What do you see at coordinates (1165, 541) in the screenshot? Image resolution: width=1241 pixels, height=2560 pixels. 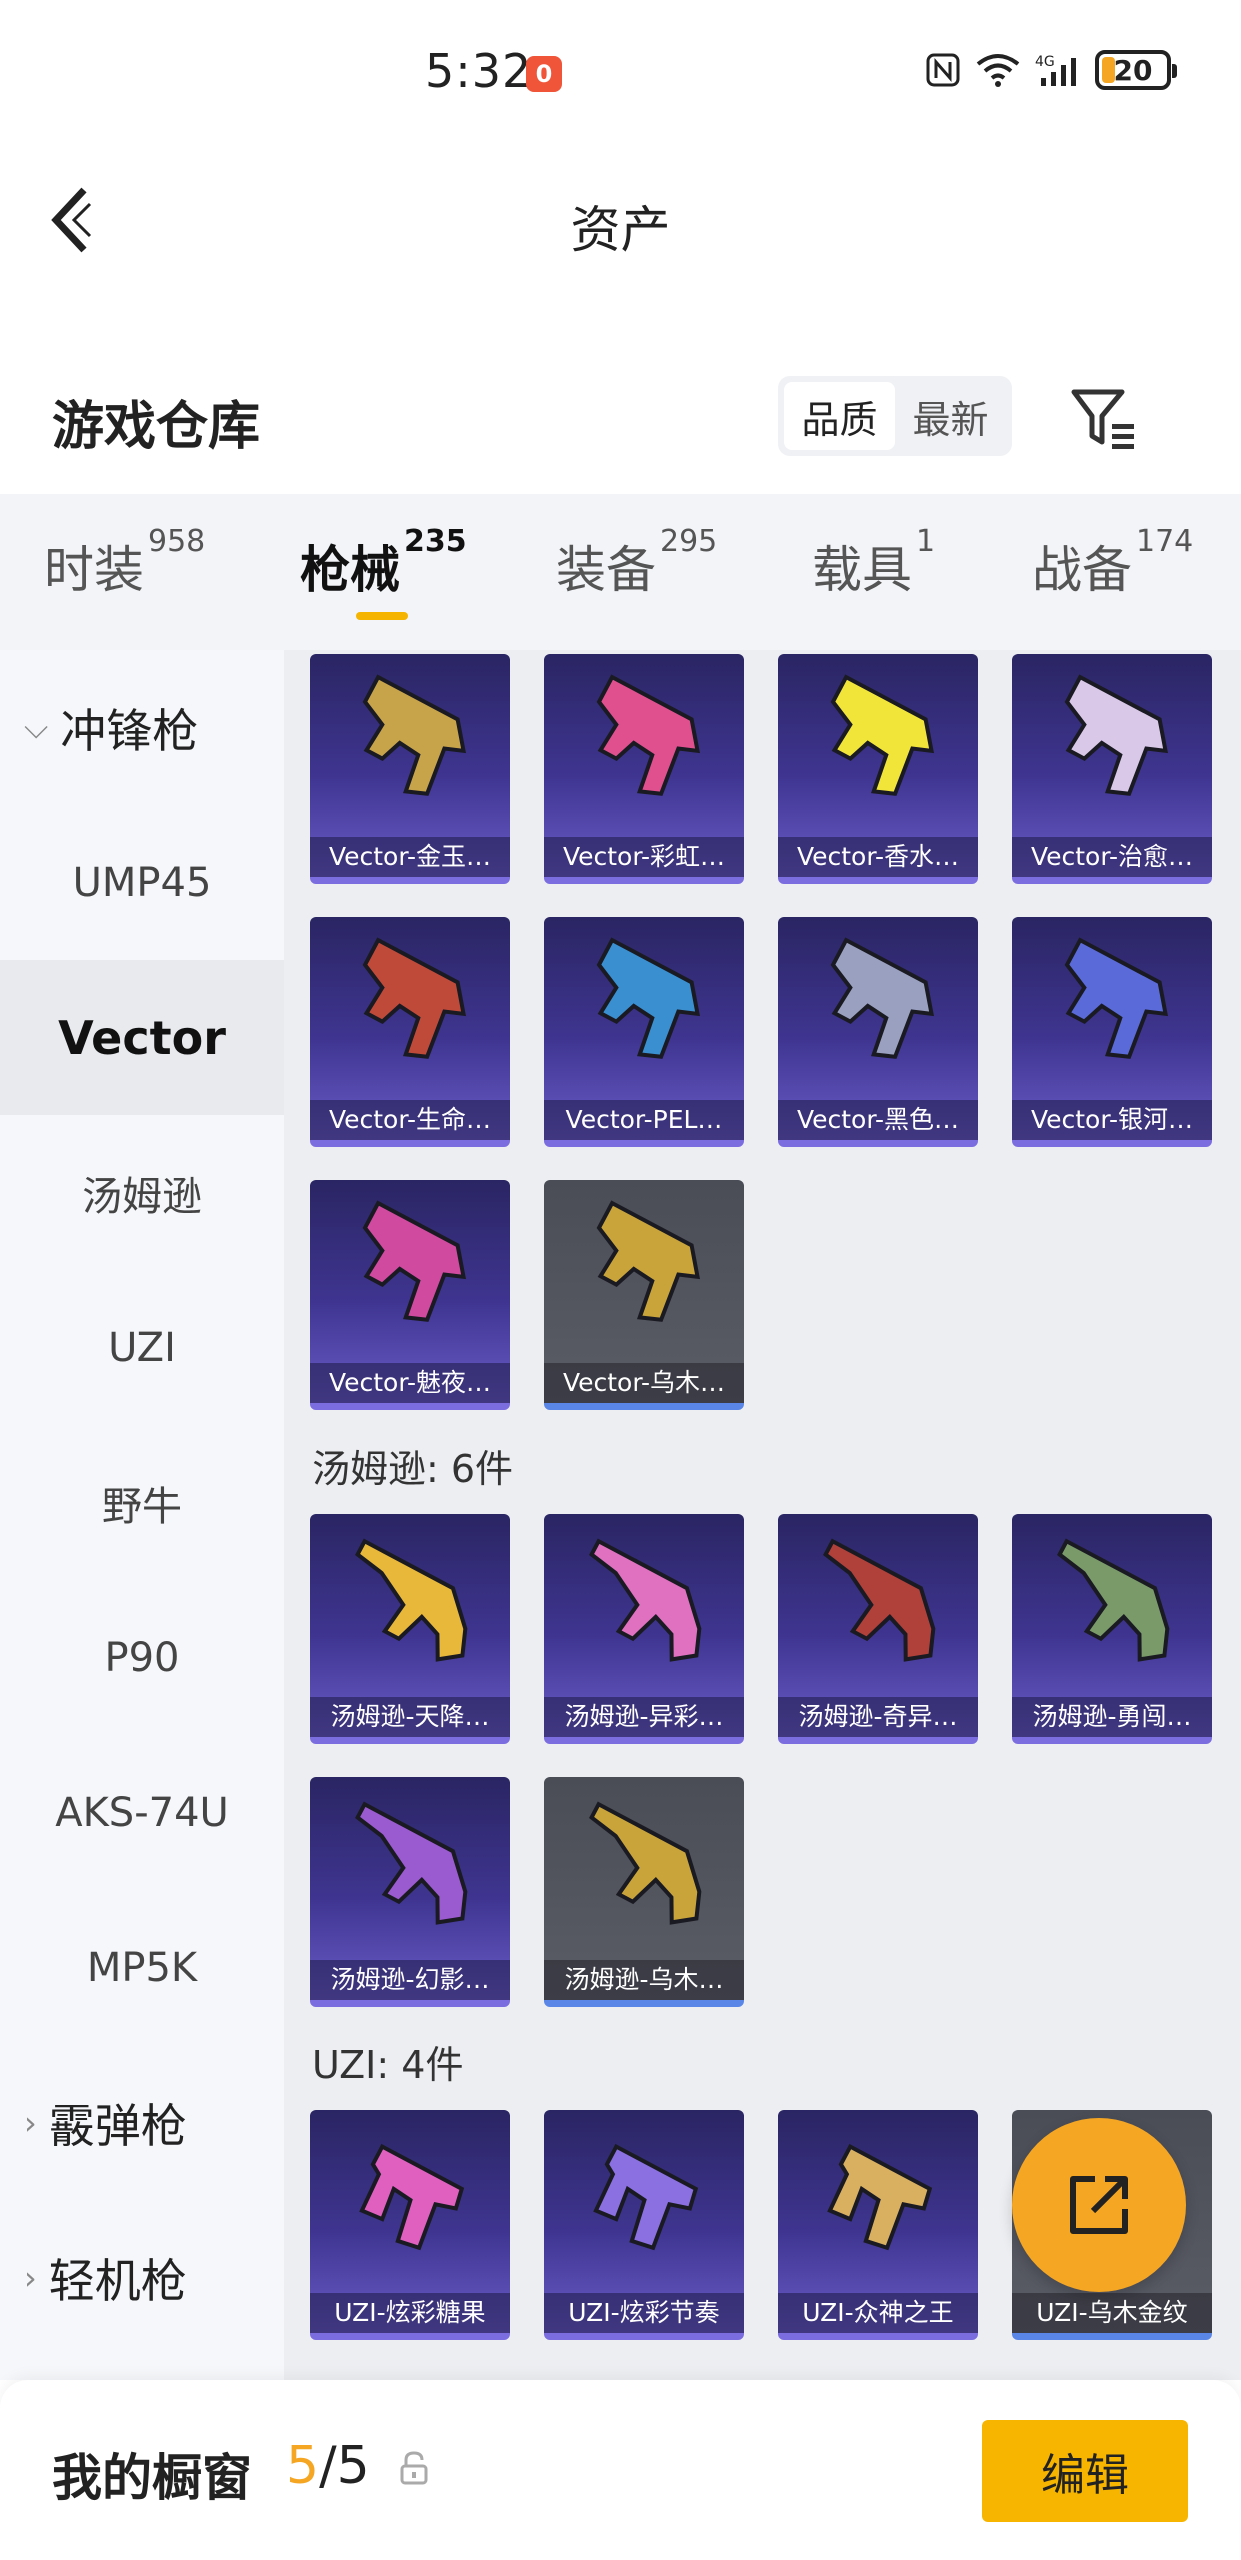 I see `tab-count: 174` at bounding box center [1165, 541].